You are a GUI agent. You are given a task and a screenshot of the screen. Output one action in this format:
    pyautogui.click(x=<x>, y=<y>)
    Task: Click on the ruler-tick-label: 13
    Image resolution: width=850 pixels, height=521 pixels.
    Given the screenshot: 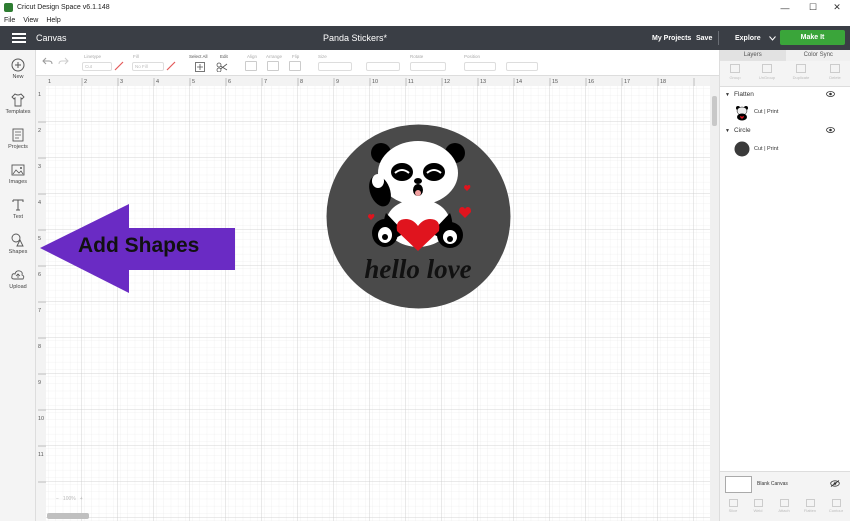 What is the action you would take?
    pyautogui.click(x=483, y=82)
    